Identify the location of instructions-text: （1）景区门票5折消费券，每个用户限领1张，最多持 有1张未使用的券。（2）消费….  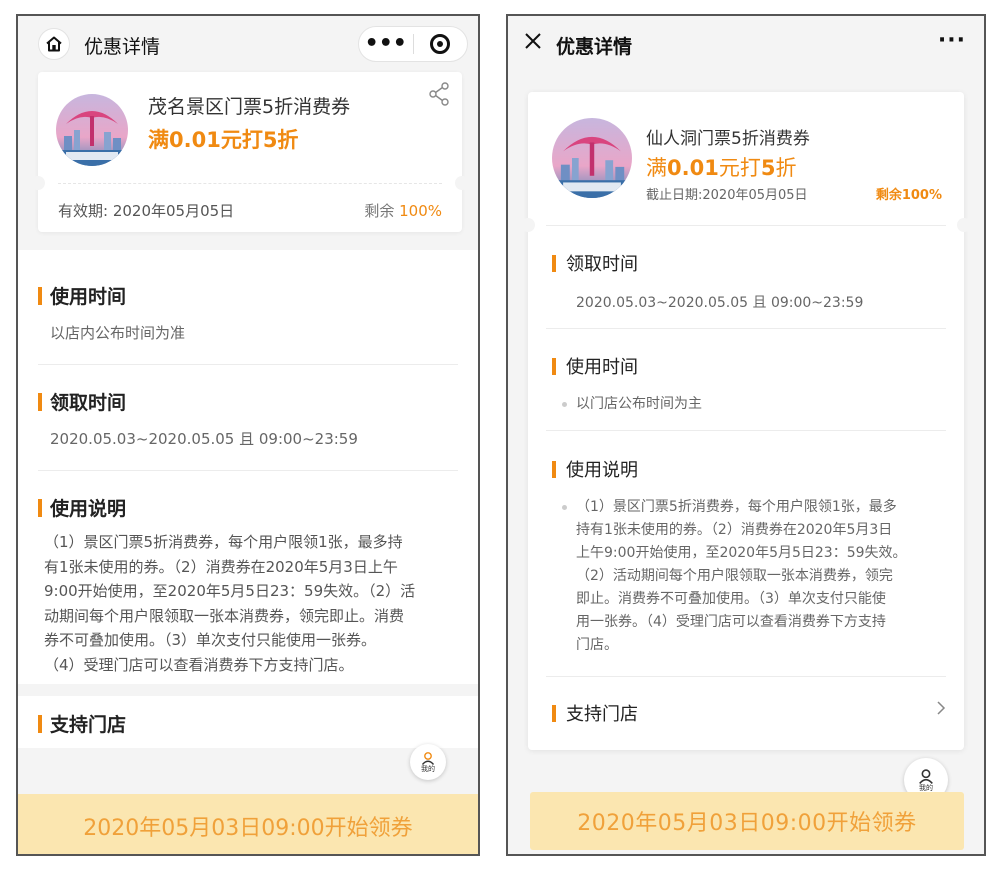
(230, 603).